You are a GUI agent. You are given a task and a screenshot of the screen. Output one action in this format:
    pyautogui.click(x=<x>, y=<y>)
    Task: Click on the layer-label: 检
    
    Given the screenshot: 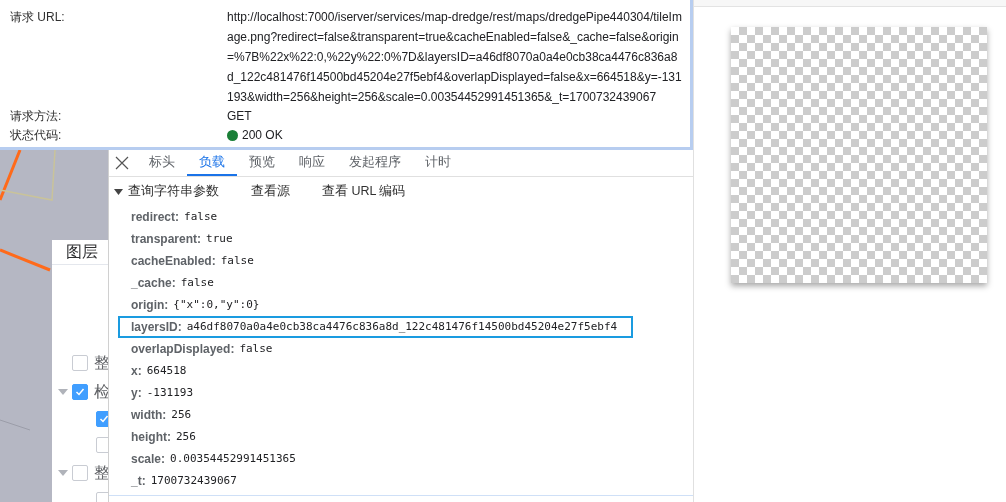 What is the action you would take?
    pyautogui.click(x=102, y=391)
    